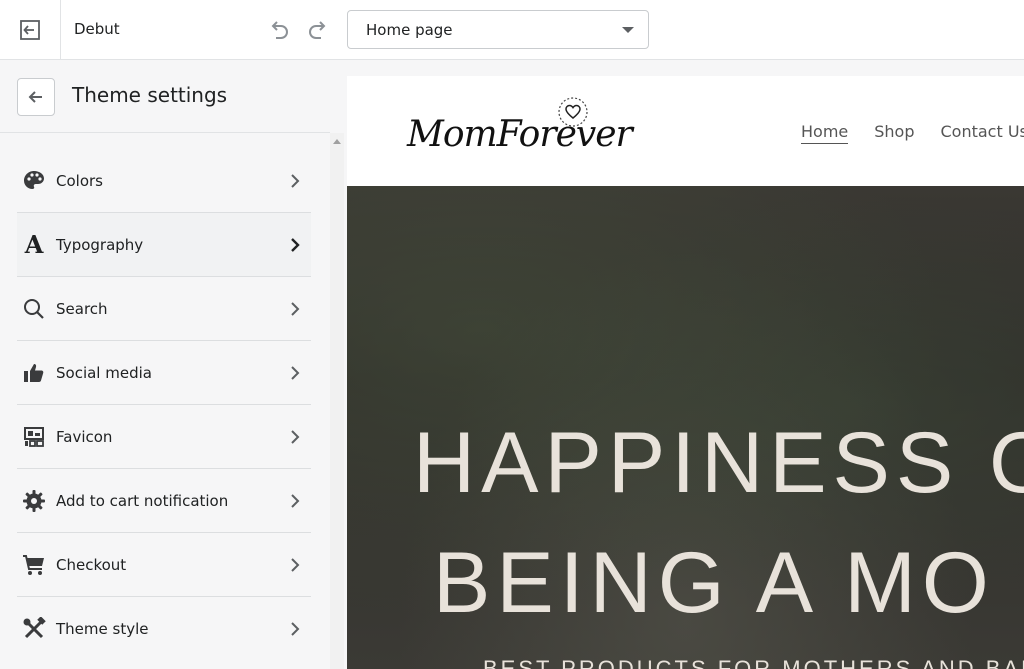 The height and width of the screenshot is (669, 1024). What do you see at coordinates (498, 29) in the screenshot?
I see `page-select: Home page` at bounding box center [498, 29].